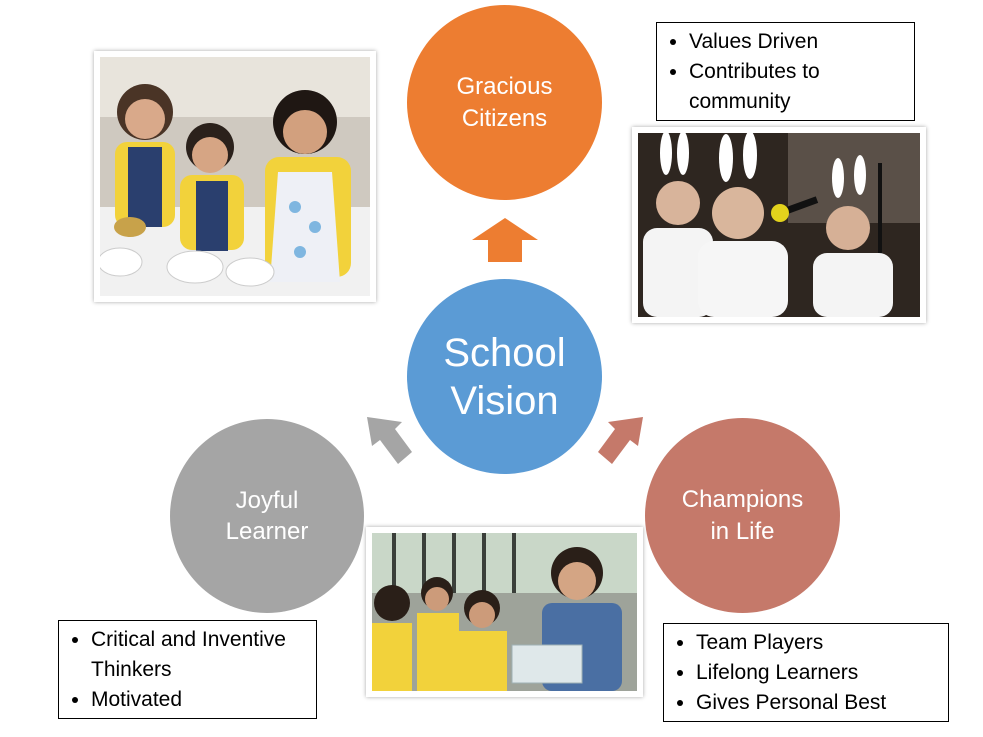 The width and height of the screenshot is (983, 737). Describe the element at coordinates (505, 240) in the screenshot. I see `arrow-up-icon` at that location.